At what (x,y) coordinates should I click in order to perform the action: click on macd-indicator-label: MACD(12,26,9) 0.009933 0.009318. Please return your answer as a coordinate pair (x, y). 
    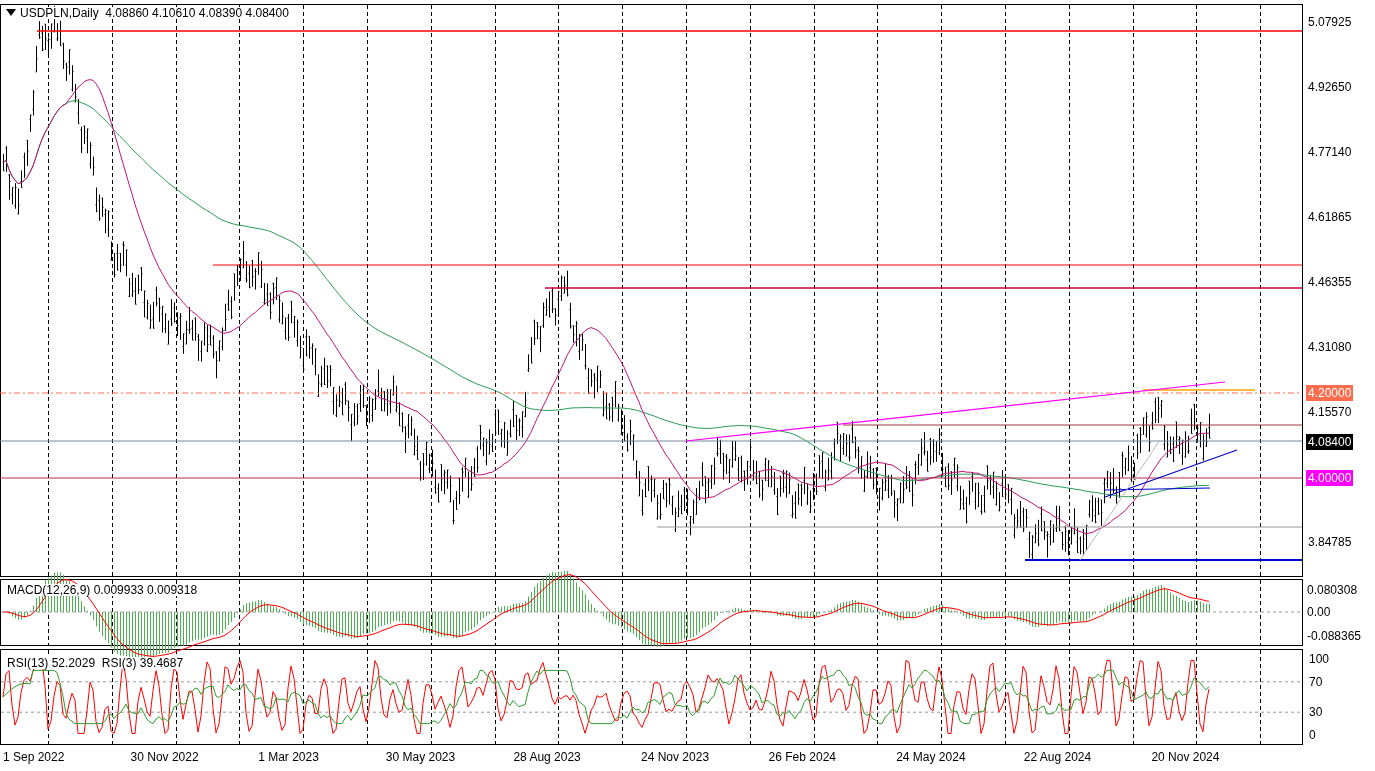
    Looking at the image, I should click on (102, 590).